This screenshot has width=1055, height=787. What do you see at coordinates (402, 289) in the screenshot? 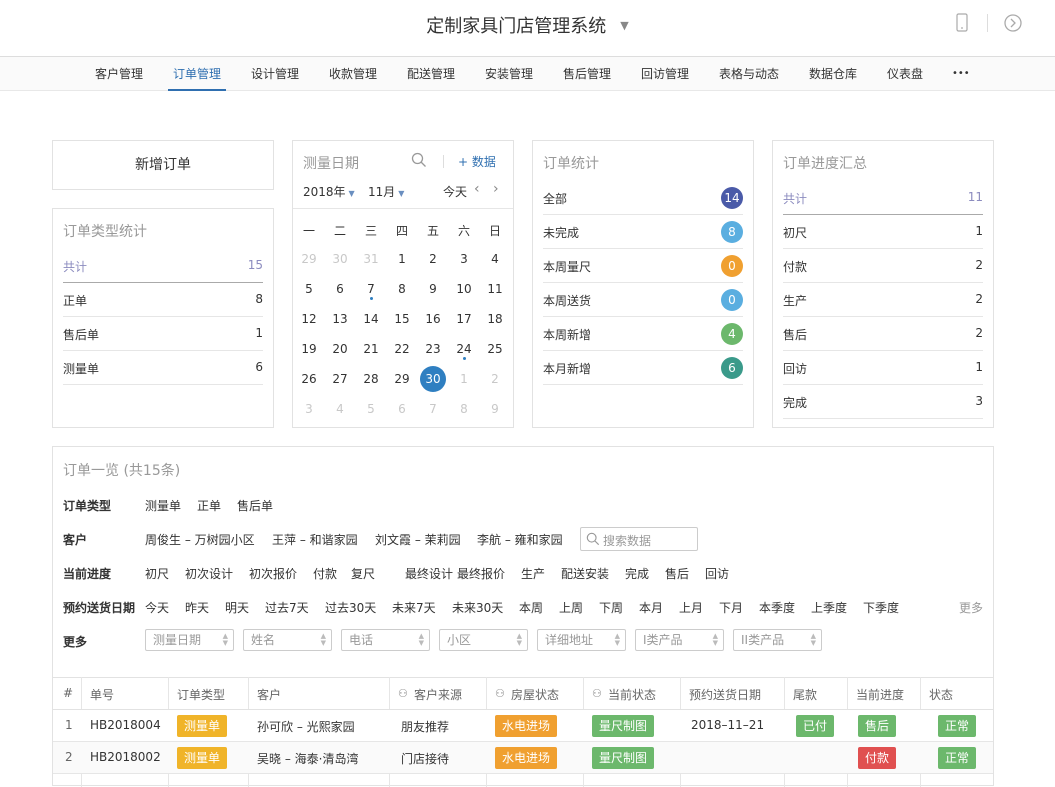
I see `calendar-day: 8` at bounding box center [402, 289].